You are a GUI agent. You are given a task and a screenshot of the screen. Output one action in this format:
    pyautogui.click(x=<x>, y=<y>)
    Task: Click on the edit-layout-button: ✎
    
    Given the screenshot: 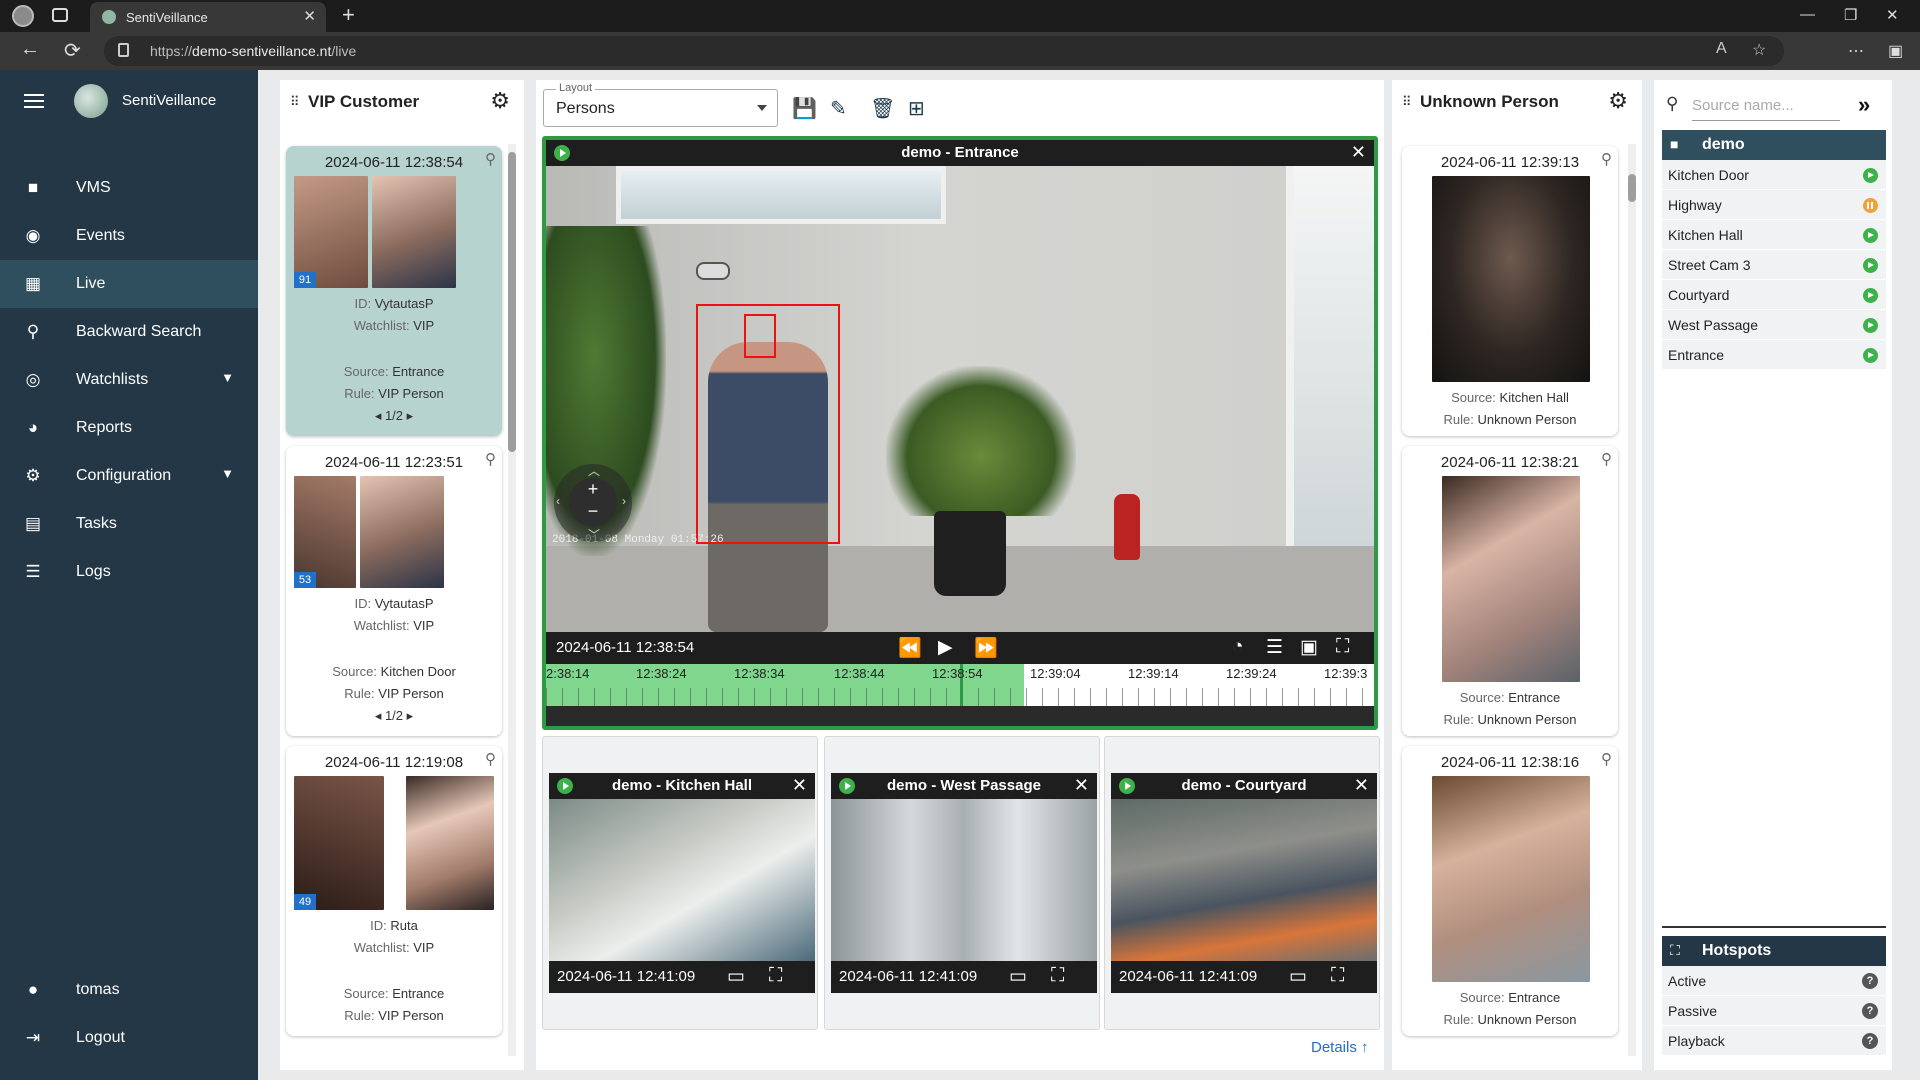 What is the action you would take?
    pyautogui.click(x=838, y=108)
    